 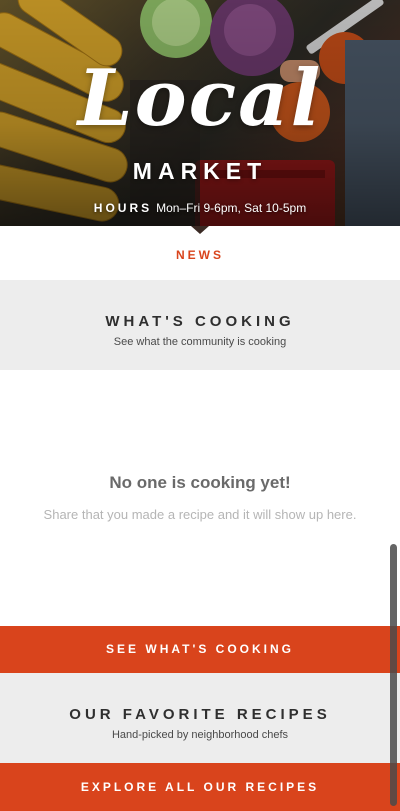 What do you see at coordinates (200, 171) in the screenshot?
I see `market-subtitle: MARKET` at bounding box center [200, 171].